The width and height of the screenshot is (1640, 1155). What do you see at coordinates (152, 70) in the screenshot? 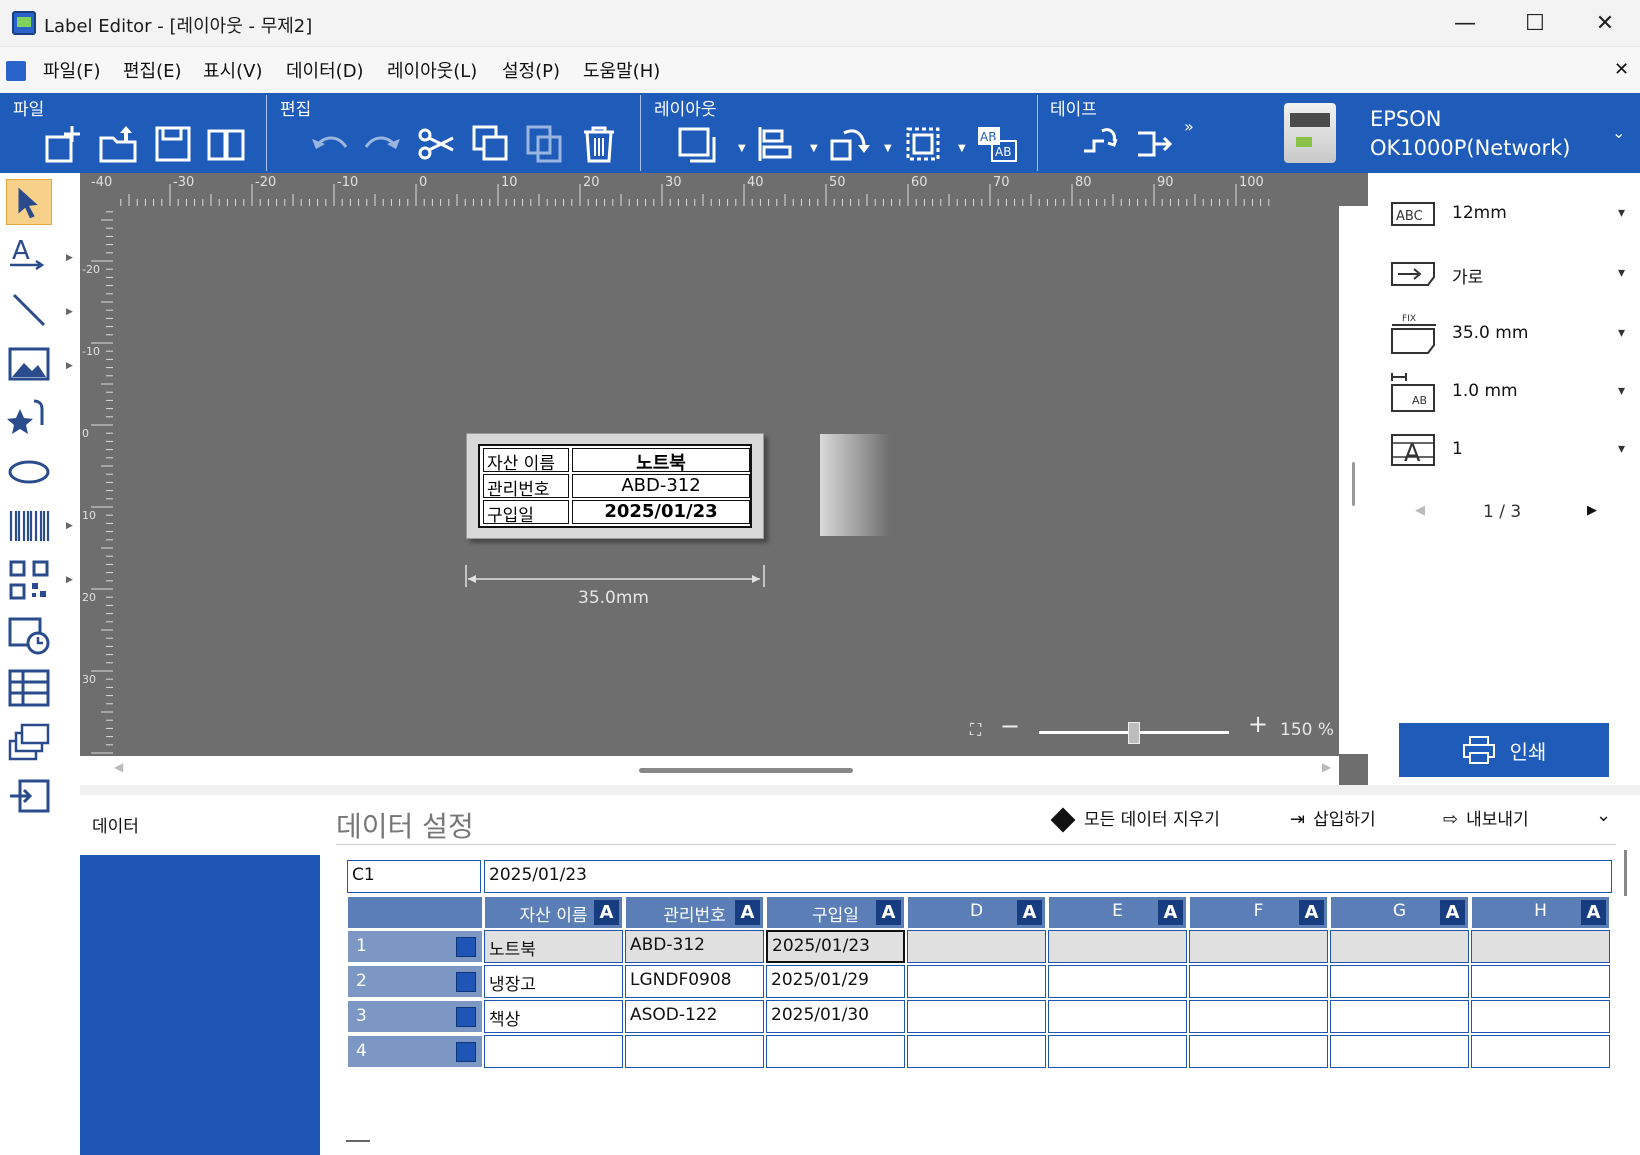
I see `menu-edit: 편집(E)` at bounding box center [152, 70].